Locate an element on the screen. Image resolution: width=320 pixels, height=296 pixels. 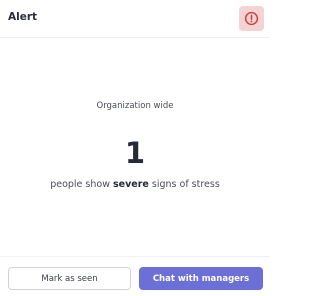
alert-description: people show severe signs of stress is located at coordinates (135, 184).